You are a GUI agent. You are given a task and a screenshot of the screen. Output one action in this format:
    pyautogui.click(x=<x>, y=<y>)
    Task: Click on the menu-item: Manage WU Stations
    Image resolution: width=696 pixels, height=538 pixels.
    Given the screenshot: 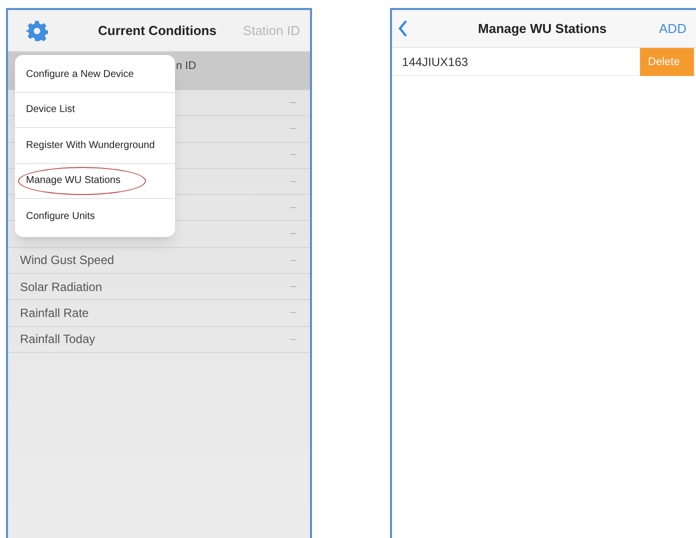 What is the action you would take?
    pyautogui.click(x=73, y=180)
    